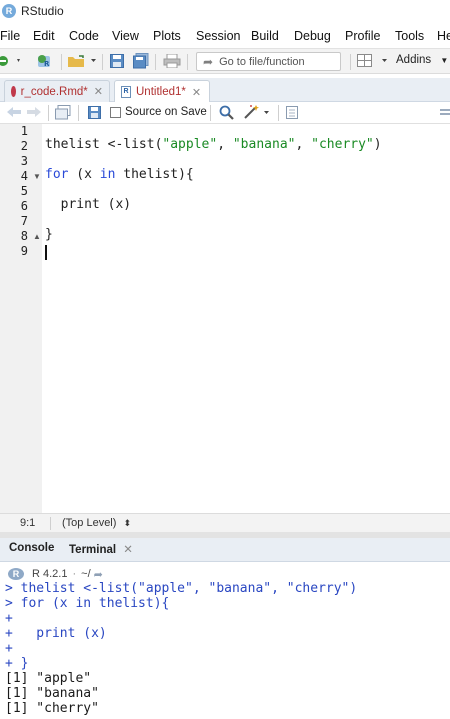  Describe the element at coordinates (37, 236) in the screenshot. I see `fold-up-icon: ▲` at that location.